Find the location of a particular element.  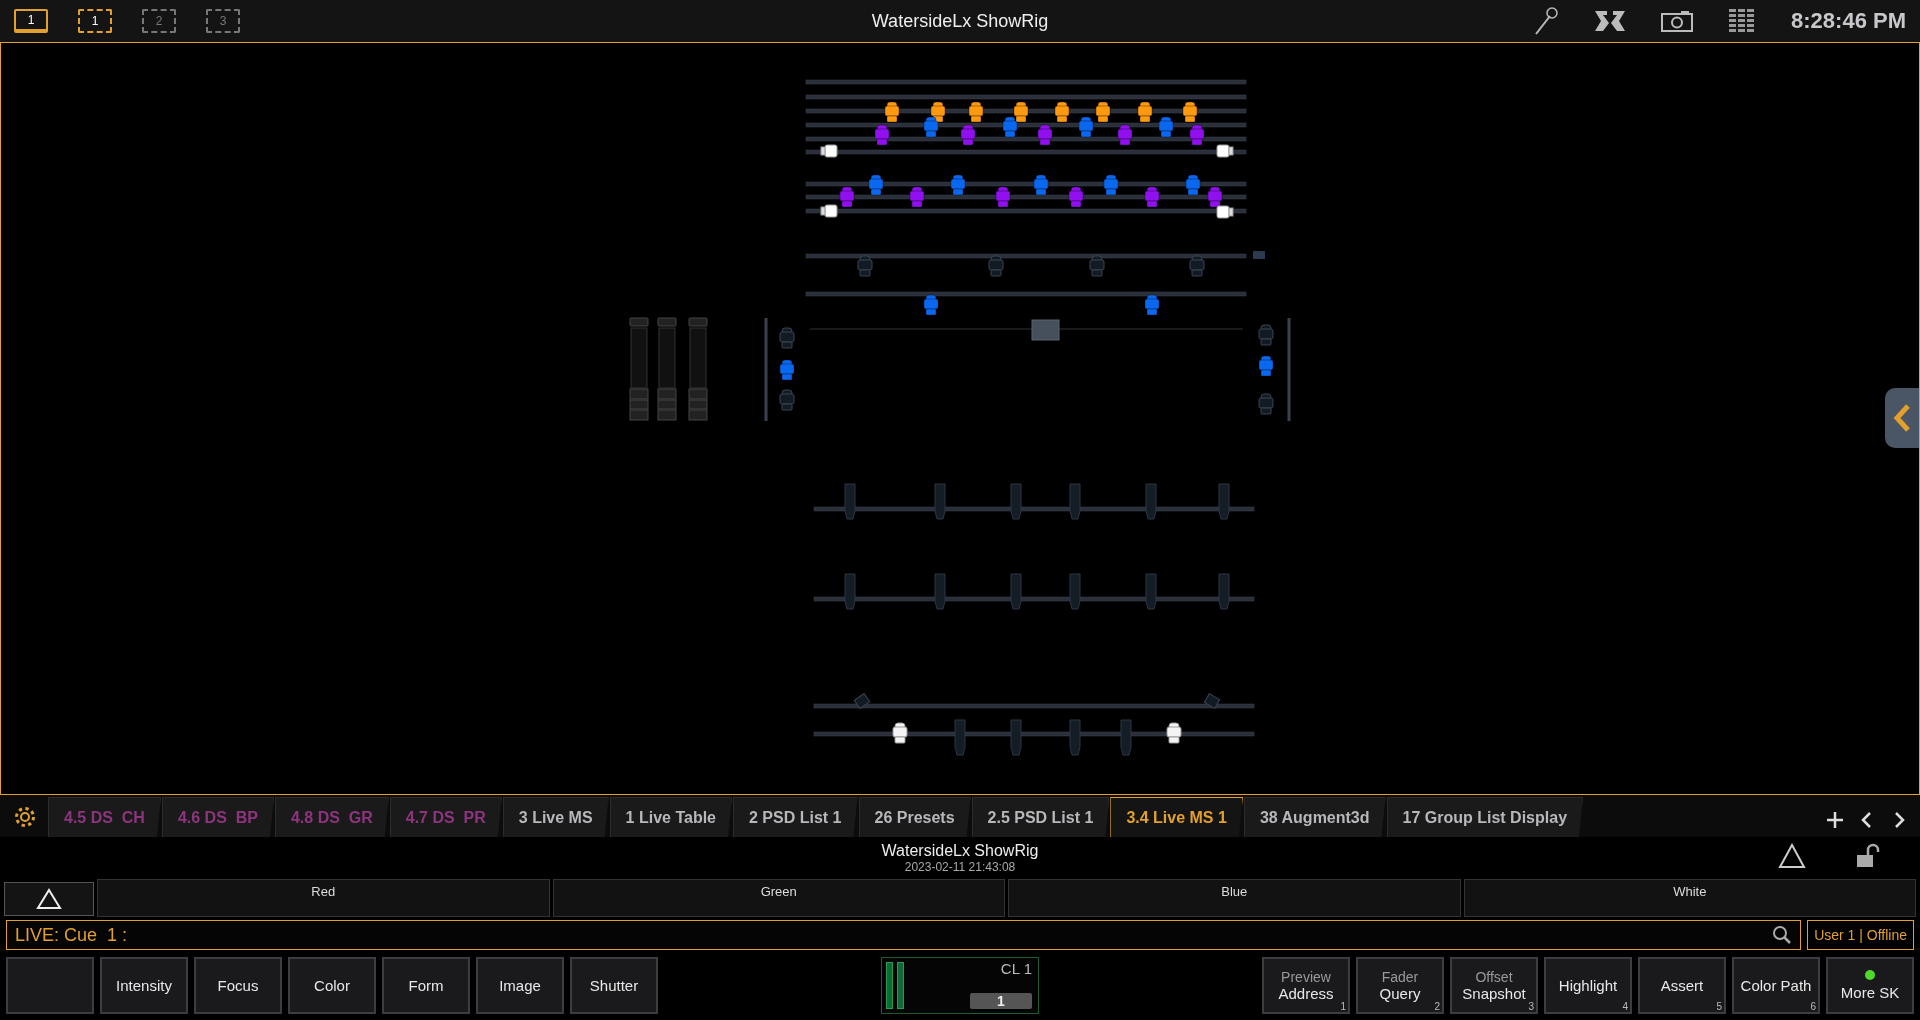

column-header: White is located at coordinates (1689, 898).